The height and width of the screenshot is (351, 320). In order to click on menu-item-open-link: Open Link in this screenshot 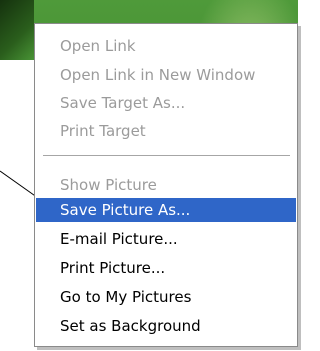, I will do `click(166, 46)`.